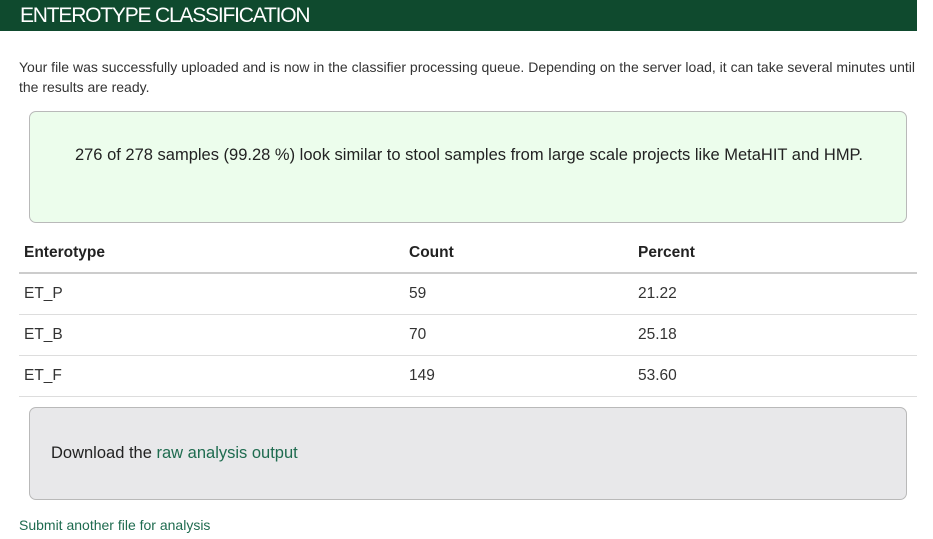 Image resolution: width=933 pixels, height=539 pixels. I want to click on page-header: ENTEROTYPE CLASSIFICATION, so click(458, 15).